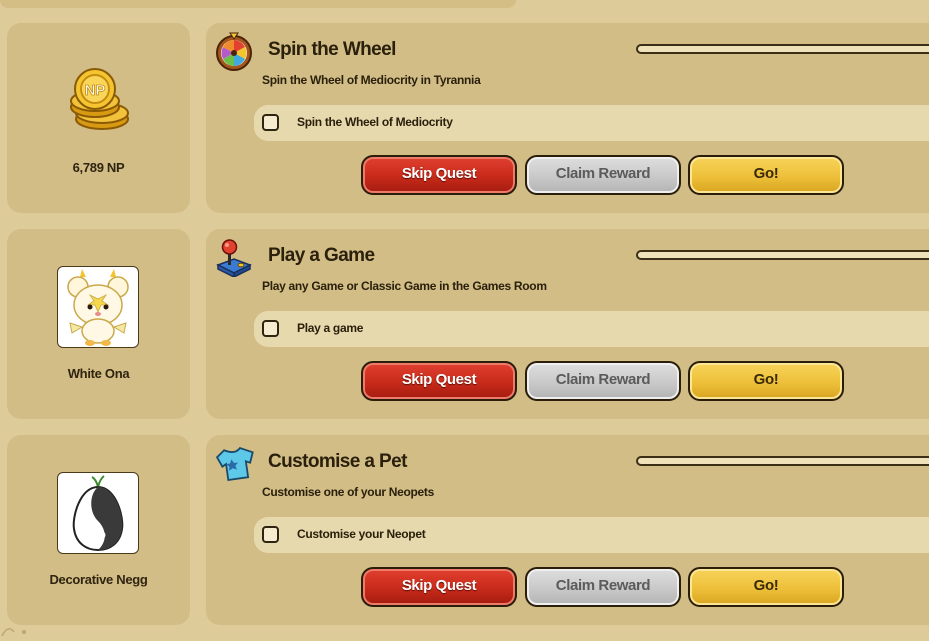 This screenshot has width=929, height=641. What do you see at coordinates (98, 102) in the screenshot?
I see `np-coins-icon: NP` at bounding box center [98, 102].